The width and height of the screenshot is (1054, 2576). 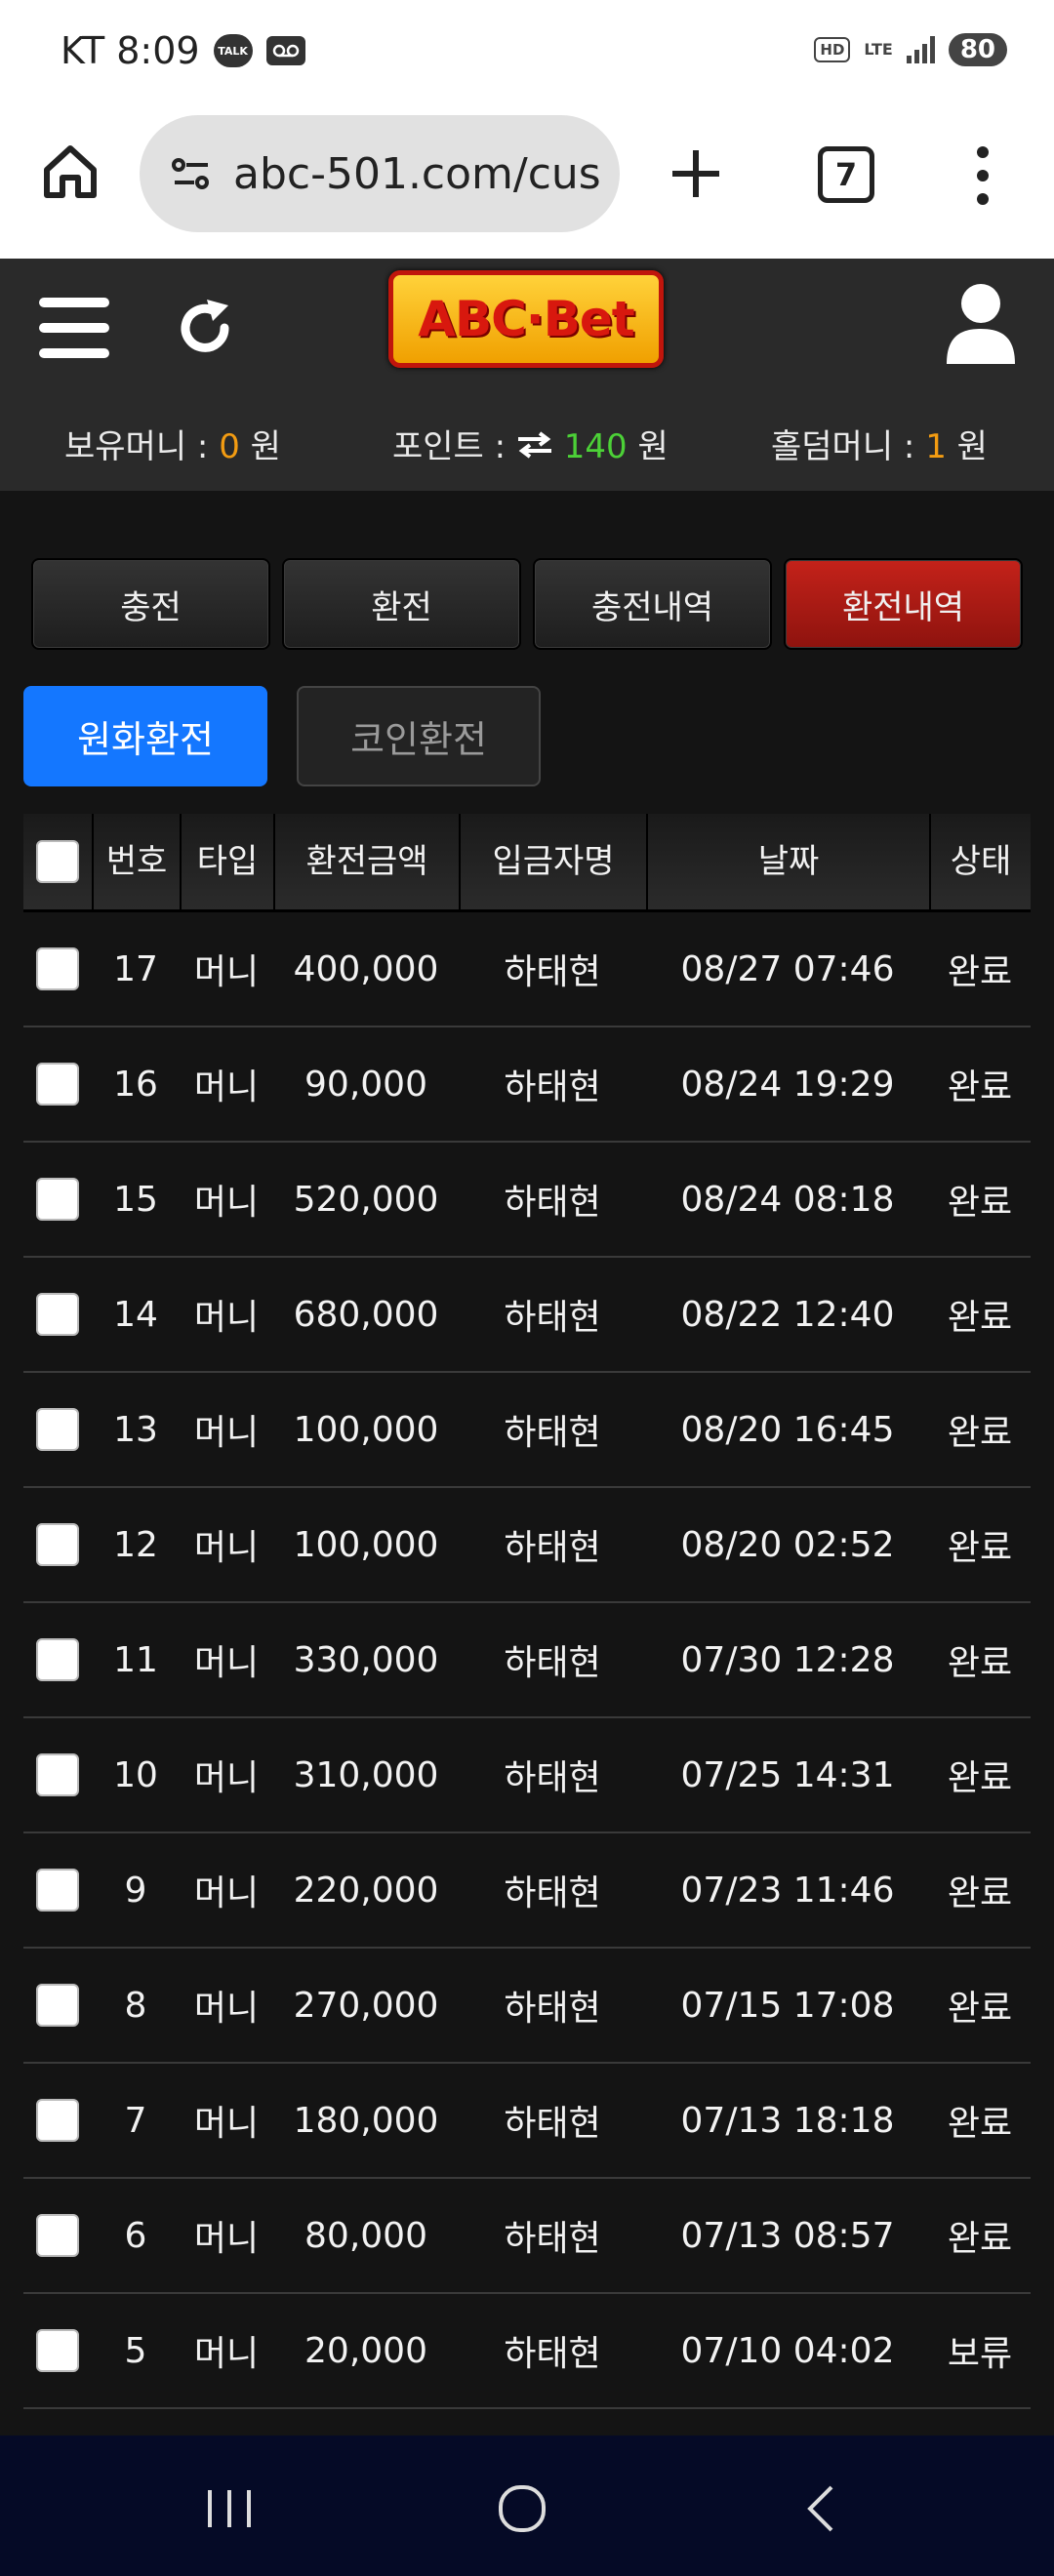 What do you see at coordinates (787, 1659) in the screenshot?
I see `cell-date: 07/30 12:28` at bounding box center [787, 1659].